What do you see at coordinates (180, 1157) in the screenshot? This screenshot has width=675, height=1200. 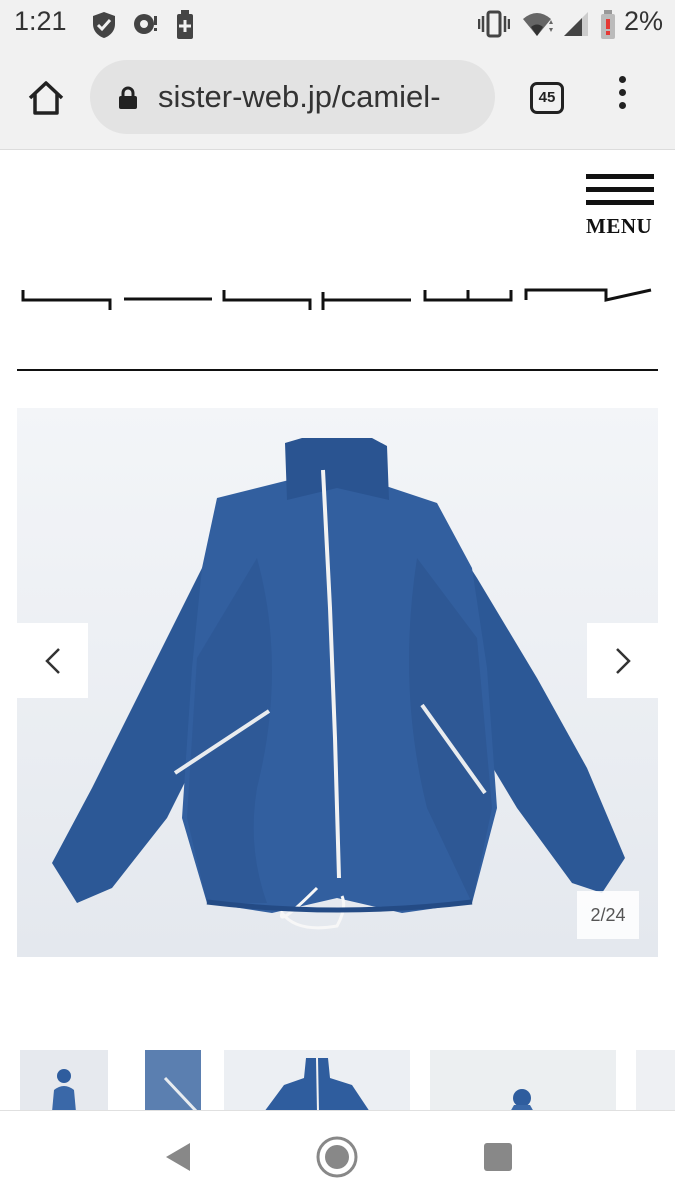 I see `back-triangle-icon` at bounding box center [180, 1157].